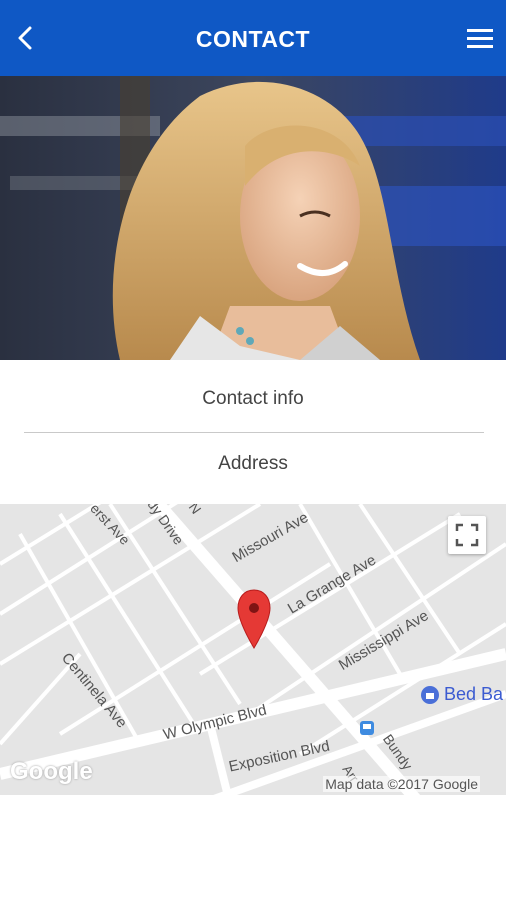  Describe the element at coordinates (51, 771) in the screenshot. I see `google-logo: Google` at that location.